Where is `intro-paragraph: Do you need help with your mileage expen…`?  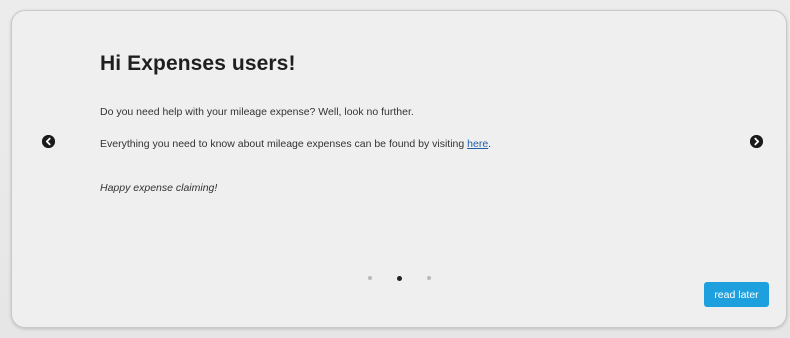 intro-paragraph: Do you need help with your mileage expen… is located at coordinates (257, 112).